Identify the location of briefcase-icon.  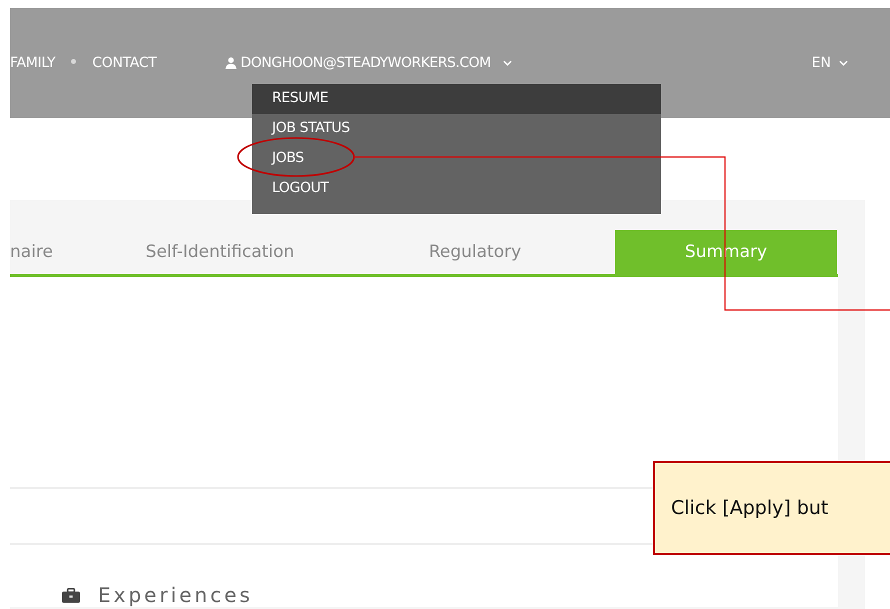
(71, 595).